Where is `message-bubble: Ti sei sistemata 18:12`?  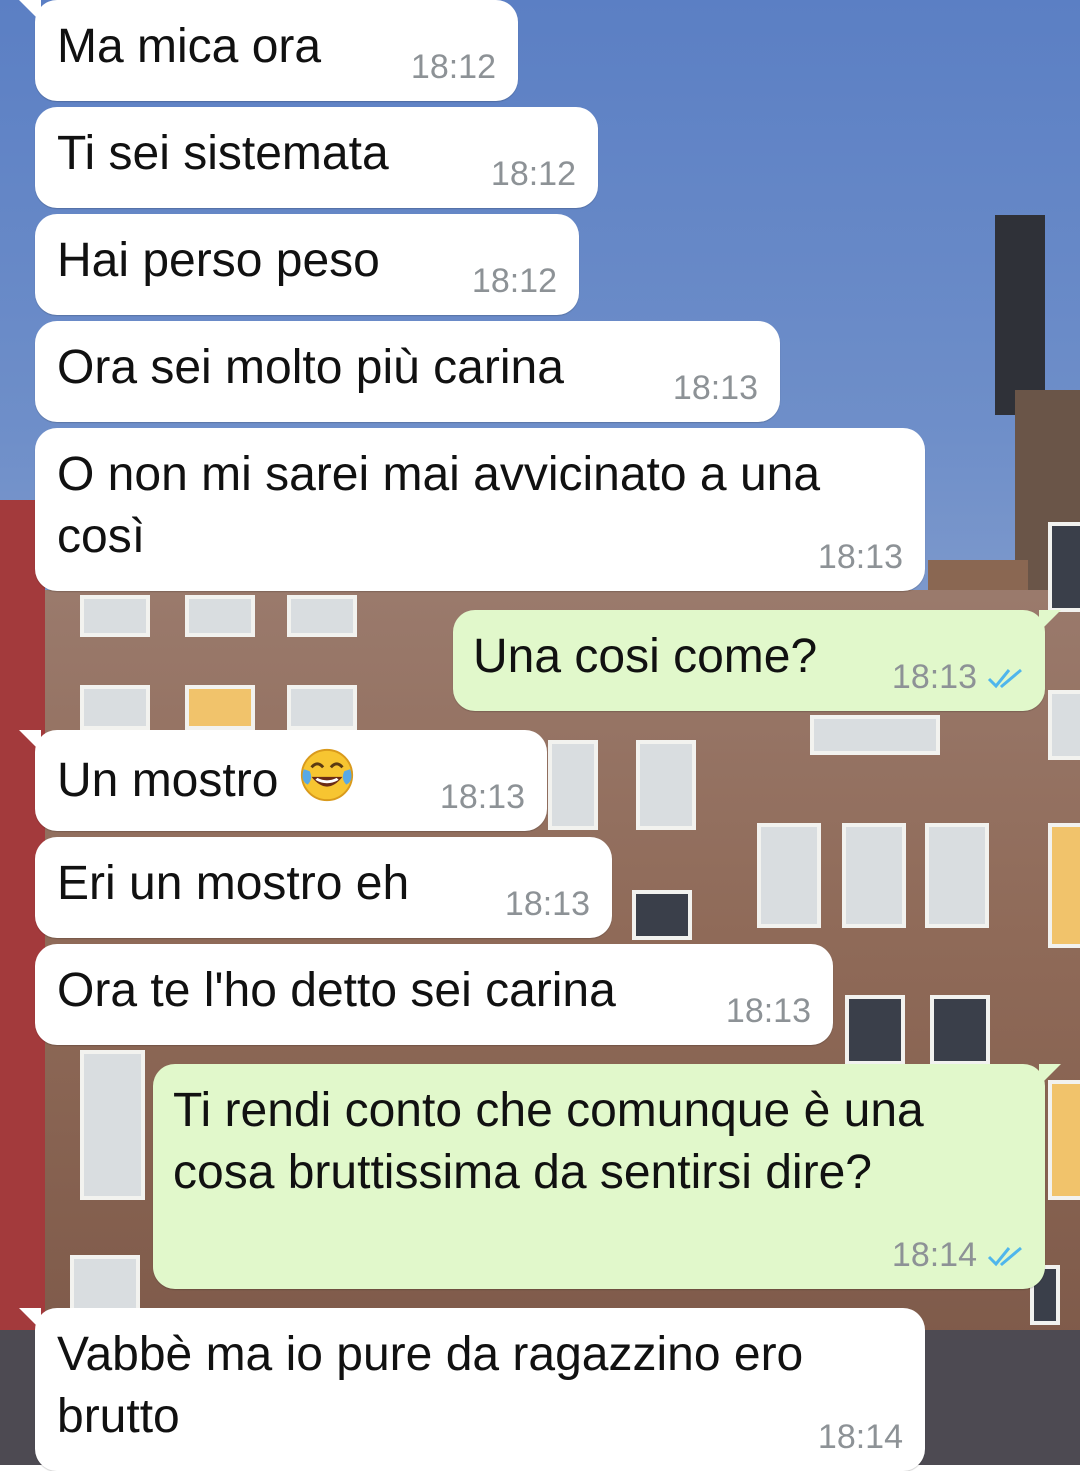
message-bubble: Ti sei sistemata 18:12 is located at coordinates (316, 157).